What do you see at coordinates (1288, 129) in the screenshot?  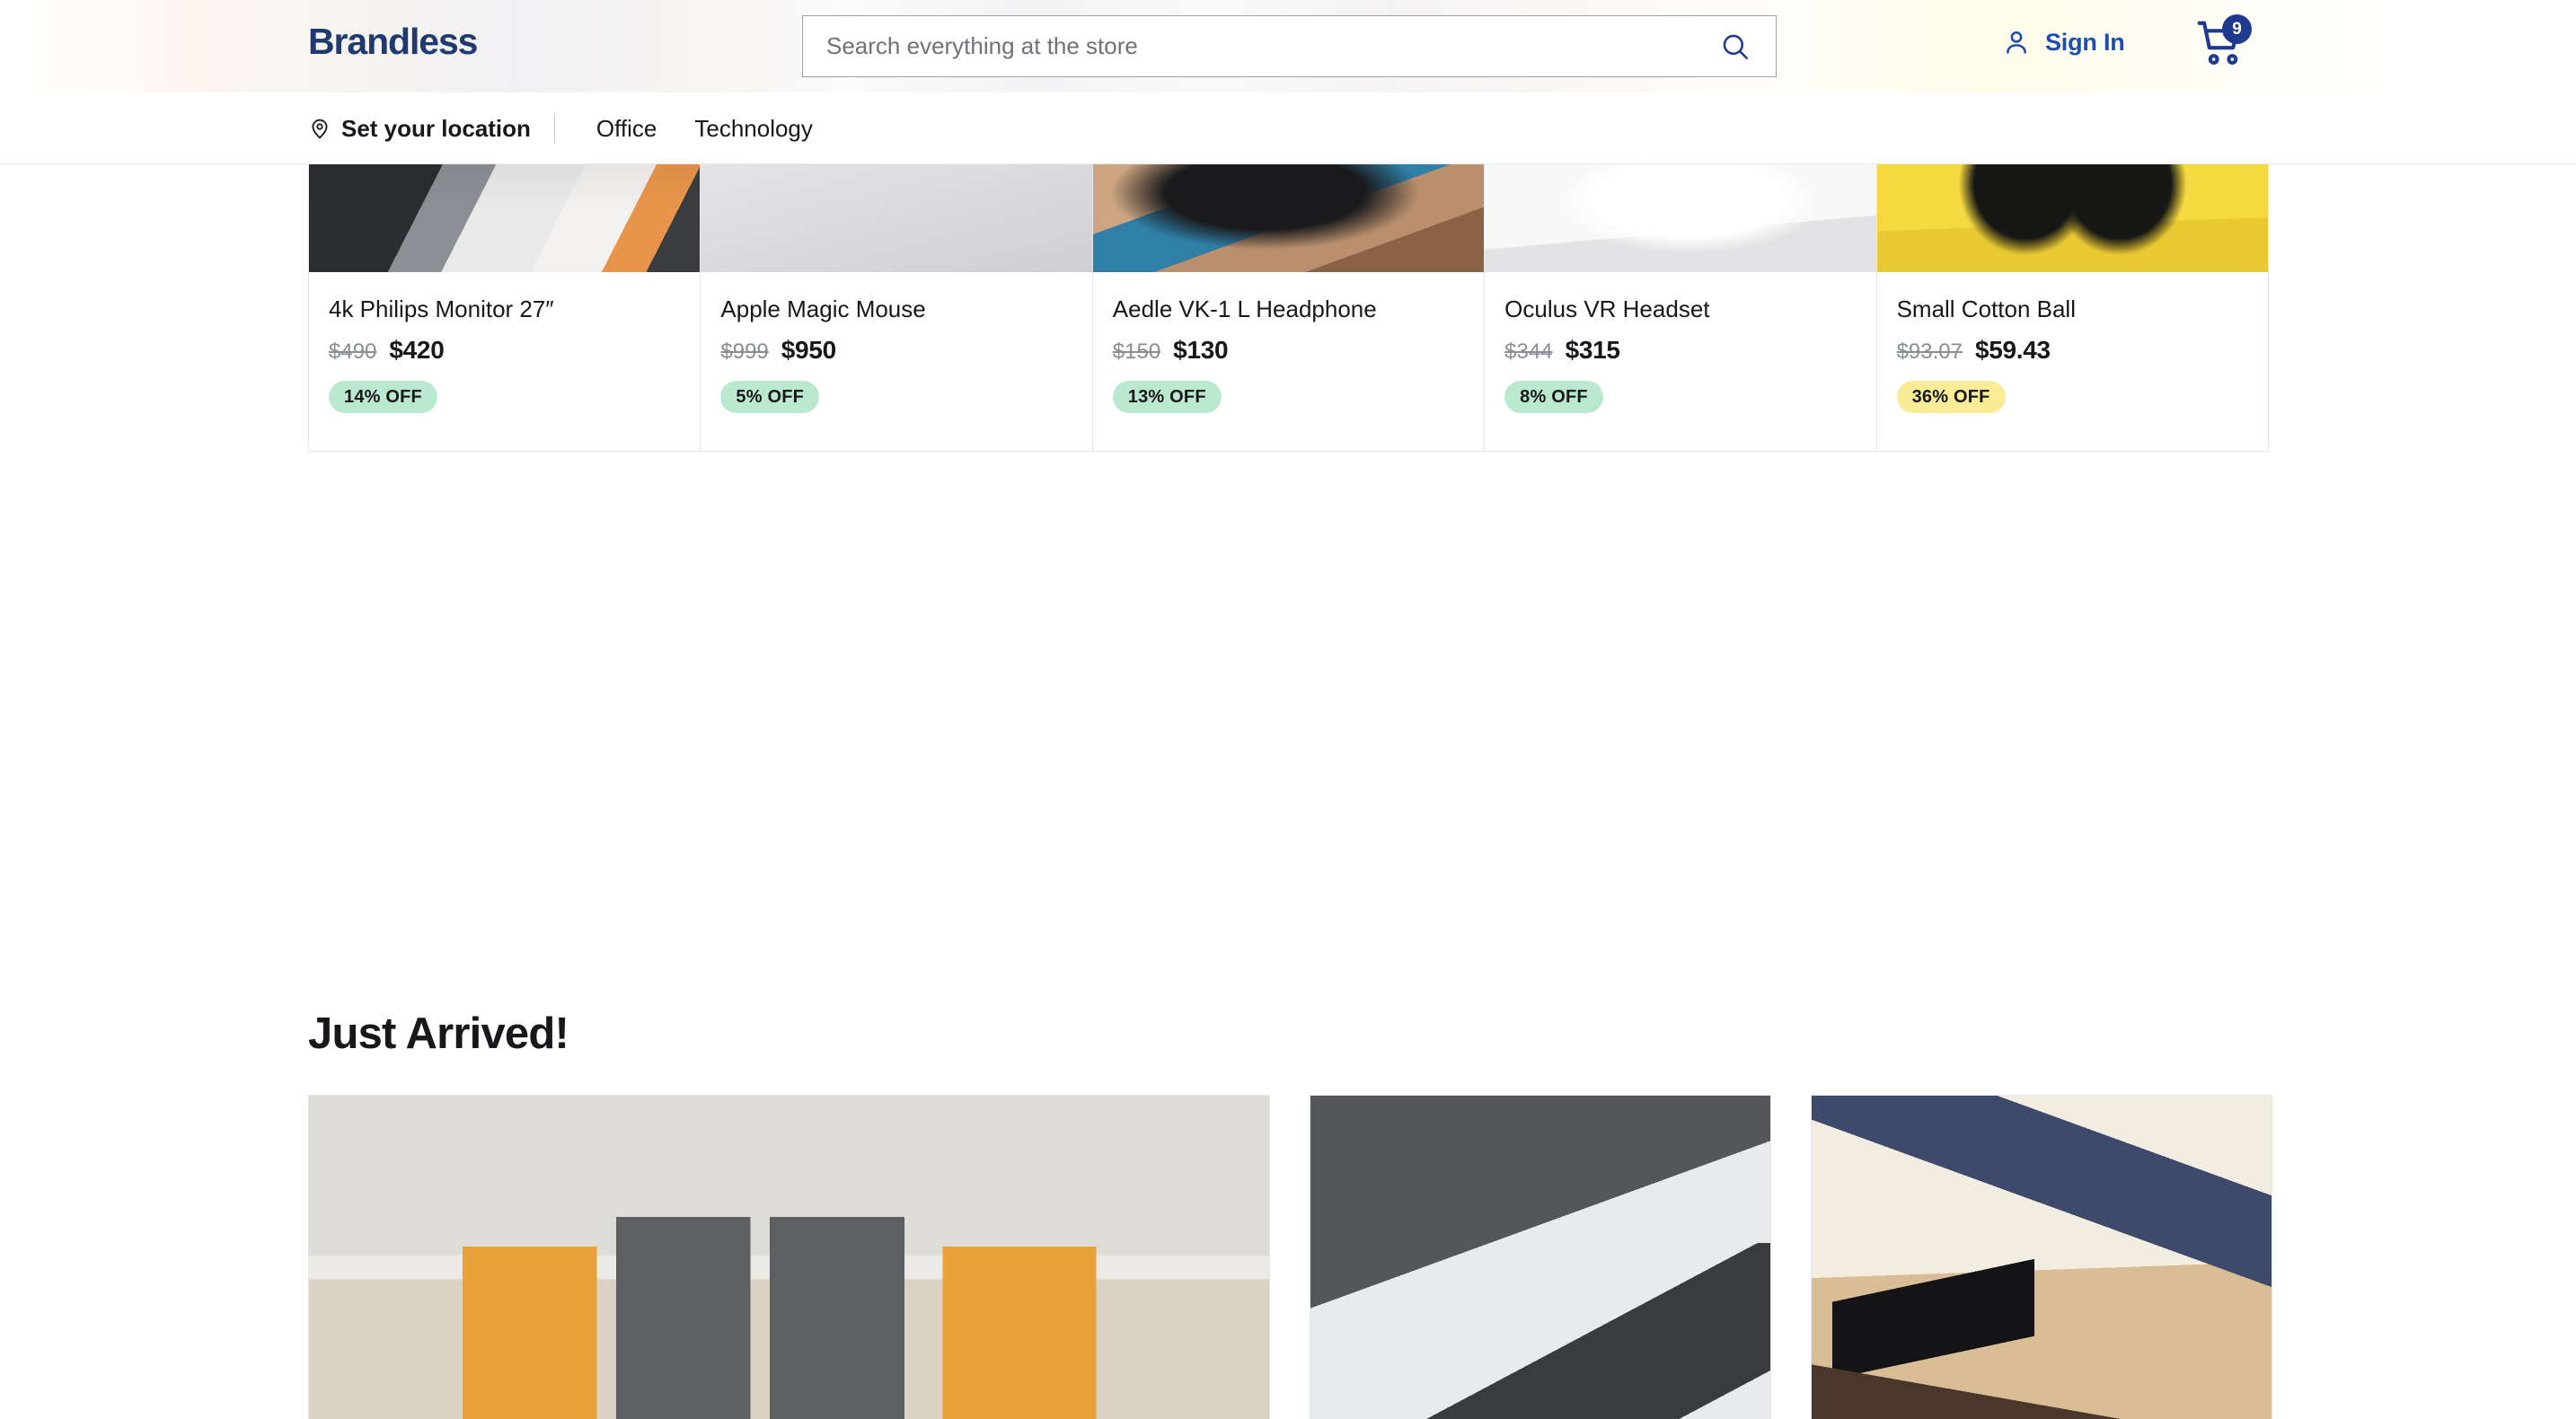 I see `category-nav: Set your location Office Technology` at bounding box center [1288, 129].